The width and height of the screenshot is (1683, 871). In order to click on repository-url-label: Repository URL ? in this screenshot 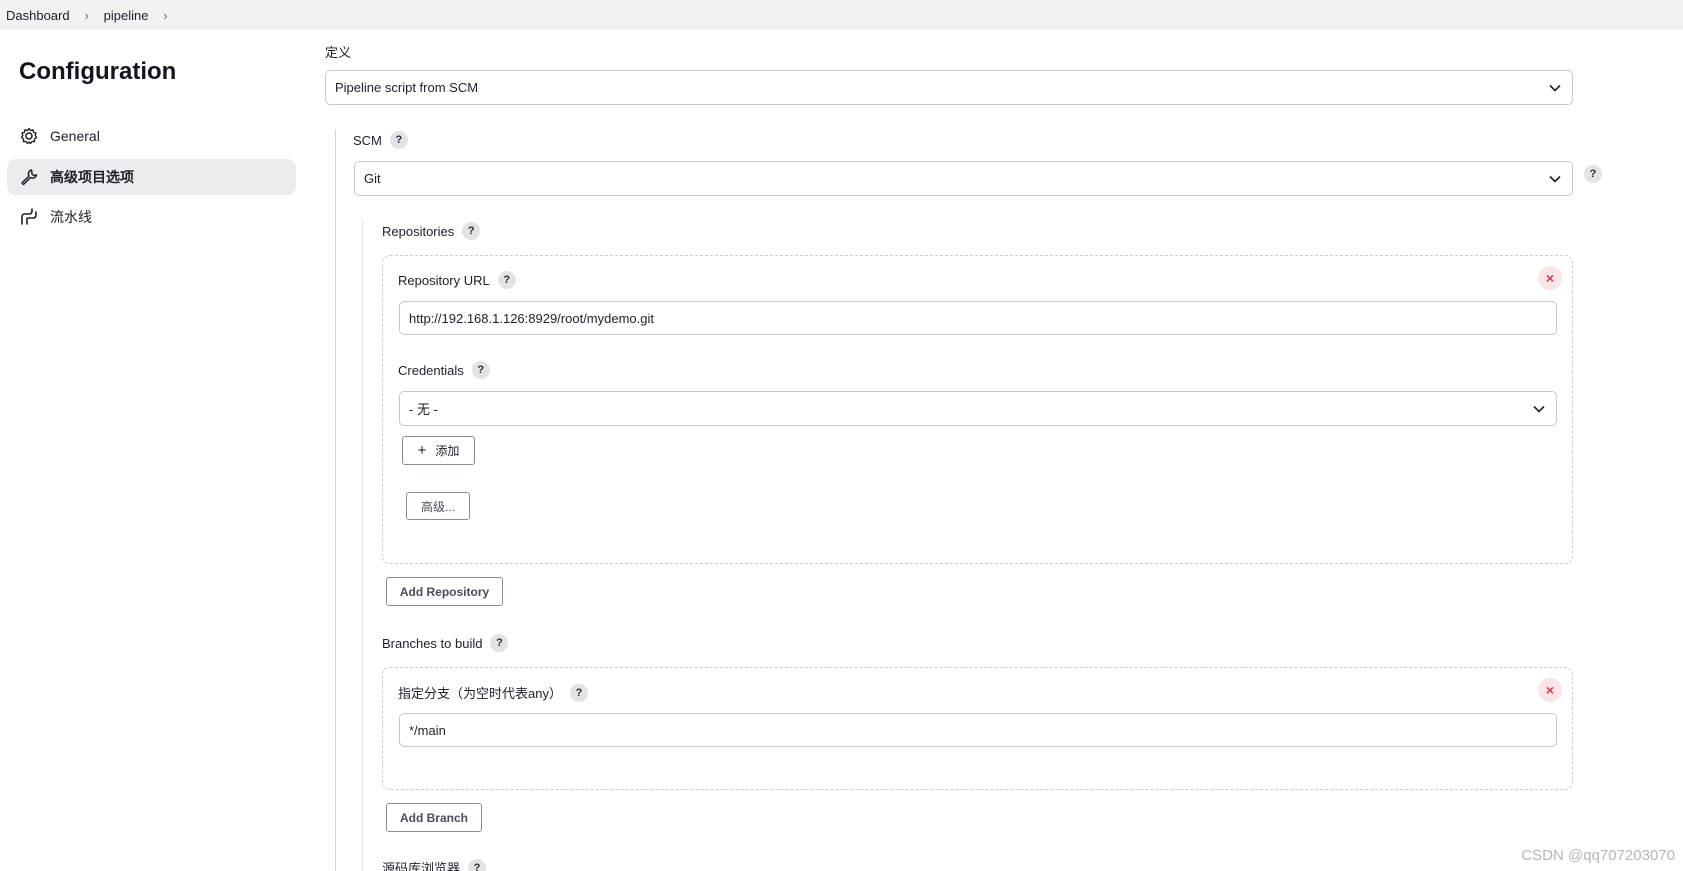, I will do `click(457, 280)`.